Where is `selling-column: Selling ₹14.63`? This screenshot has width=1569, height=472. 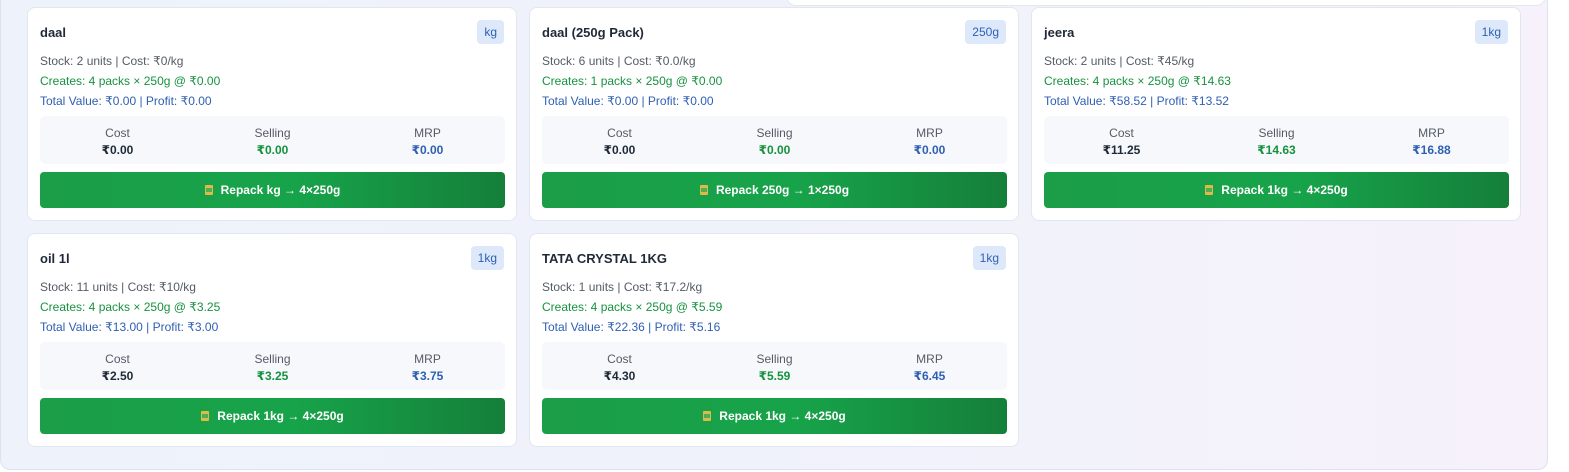 selling-column: Selling ₹14.63 is located at coordinates (1276, 140).